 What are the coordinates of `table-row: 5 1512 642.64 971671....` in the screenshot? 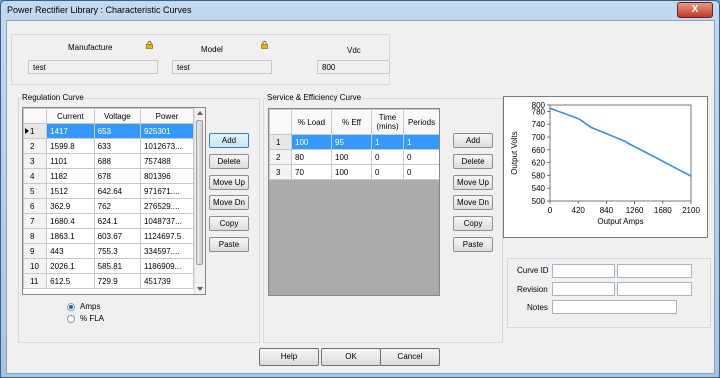 It's located at (109, 191).